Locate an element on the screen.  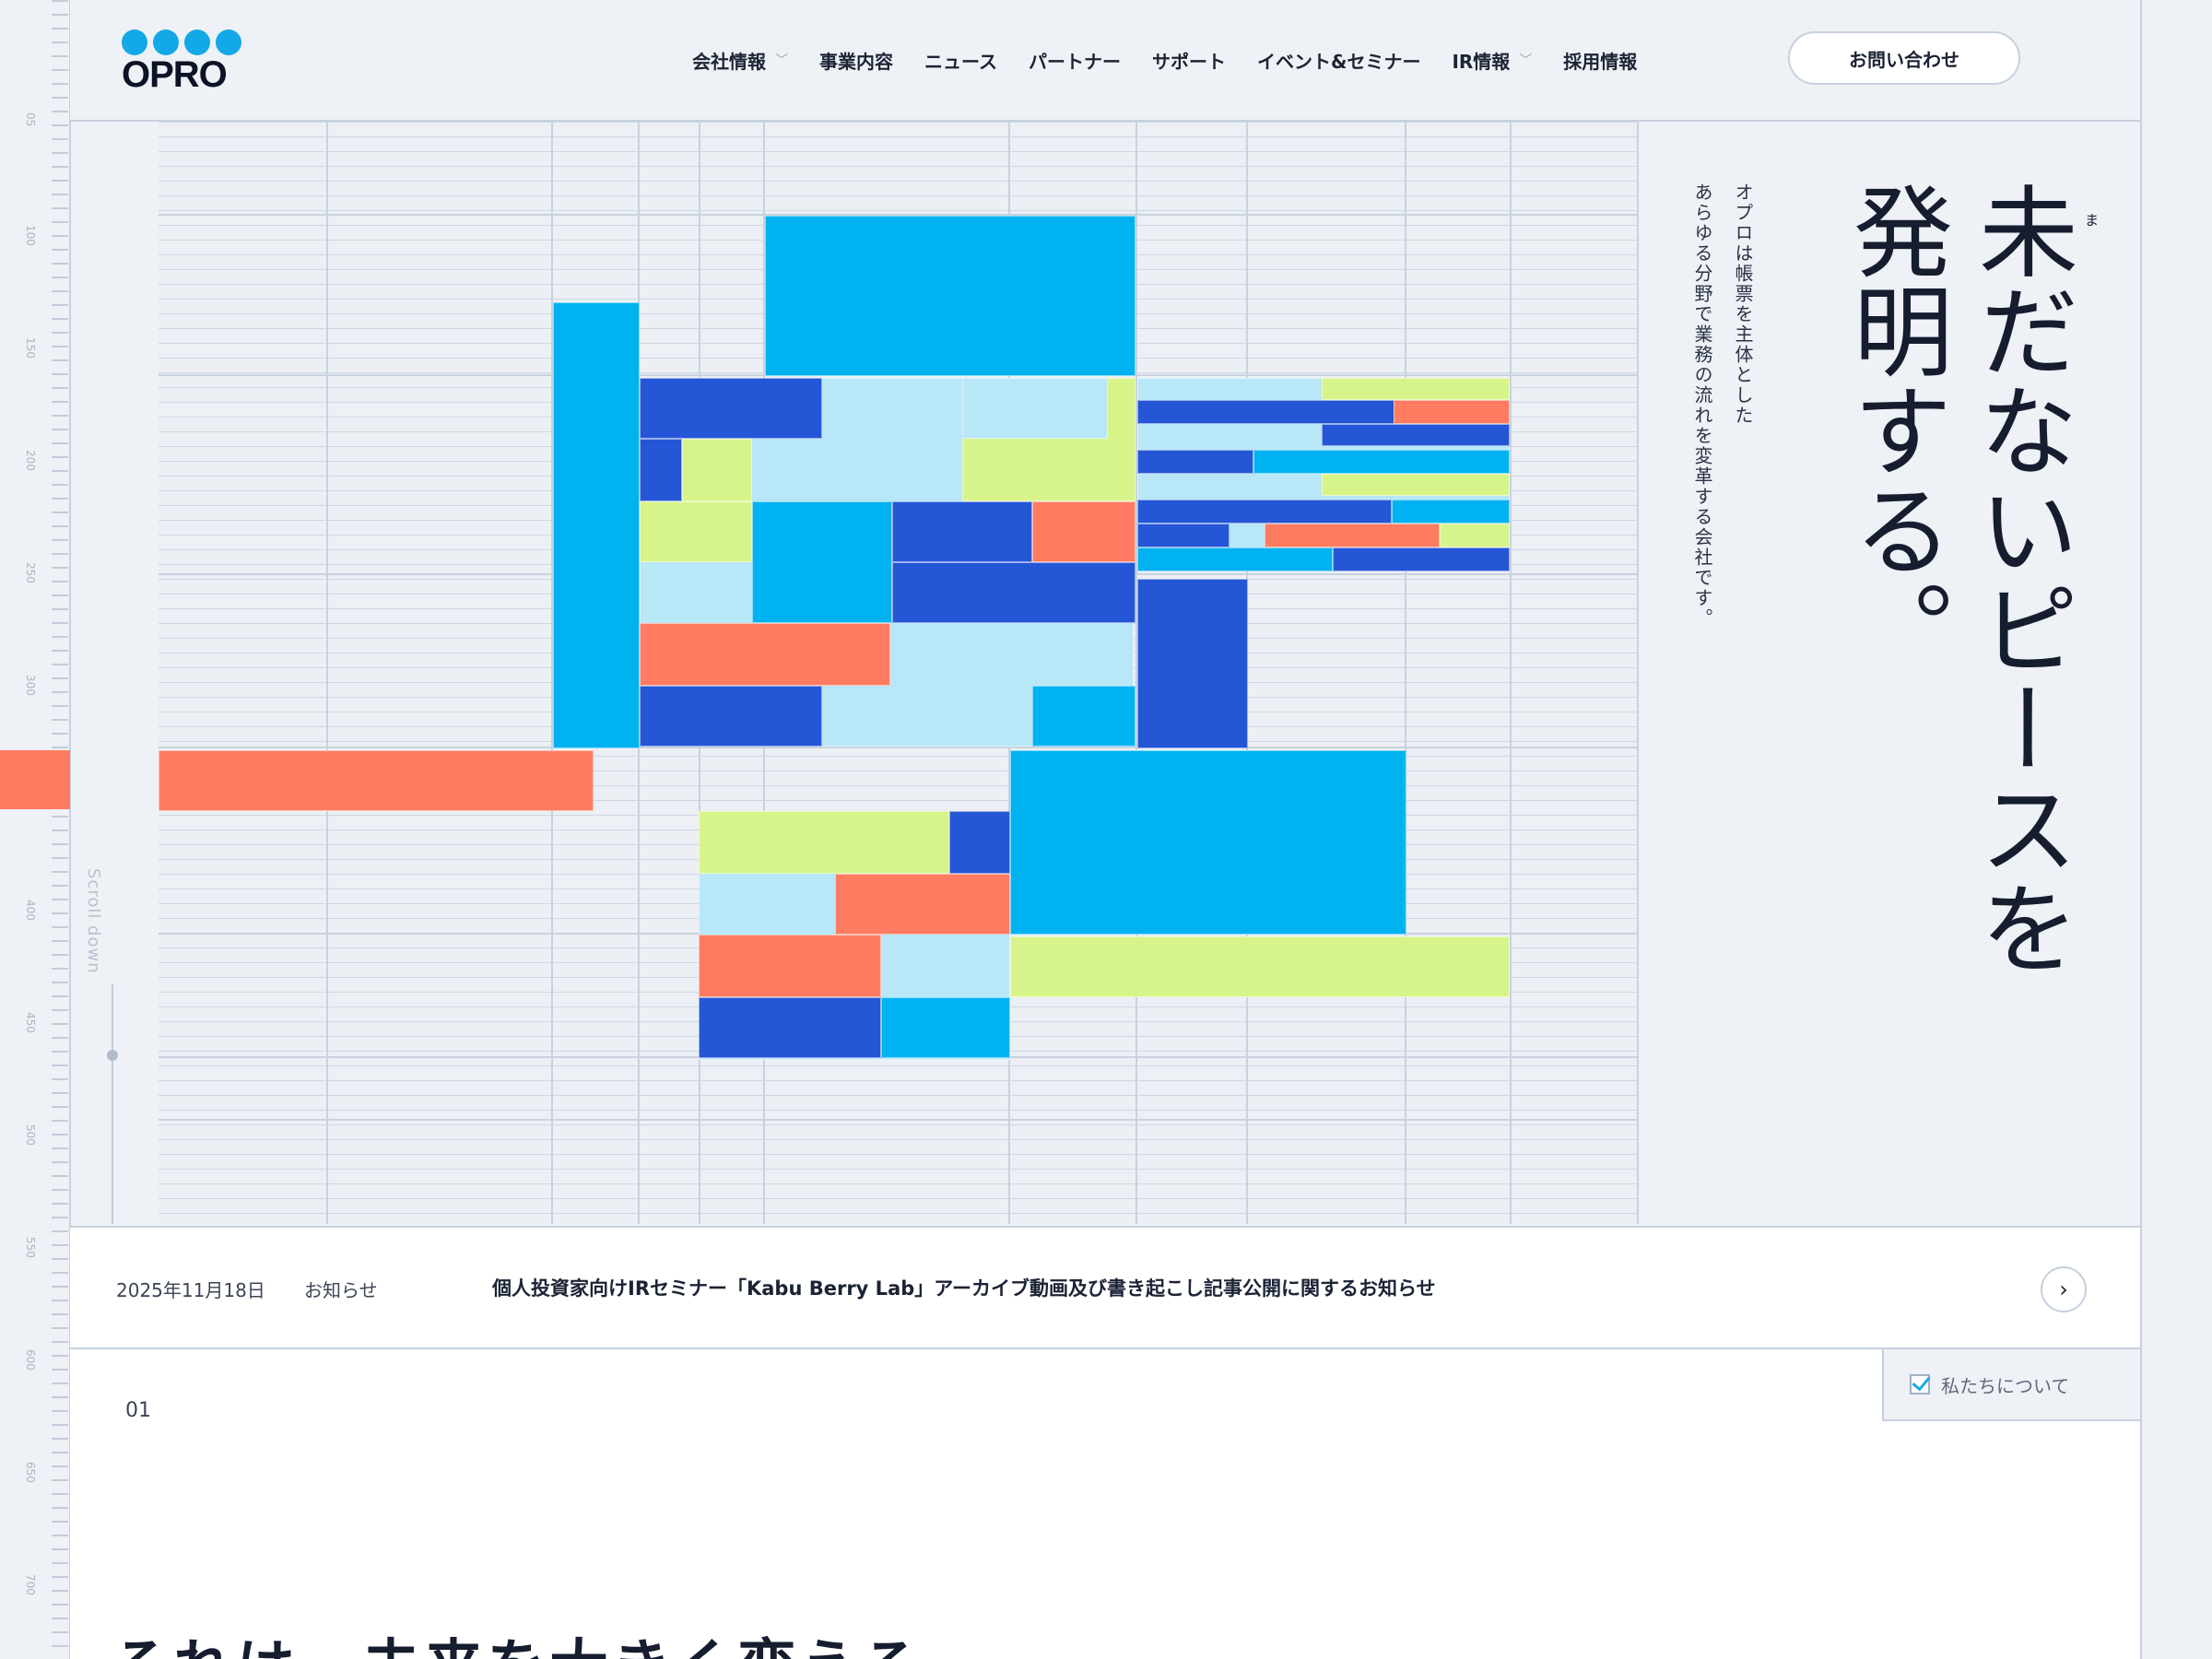
nav-label: IR情報 is located at coordinates (1481, 61).